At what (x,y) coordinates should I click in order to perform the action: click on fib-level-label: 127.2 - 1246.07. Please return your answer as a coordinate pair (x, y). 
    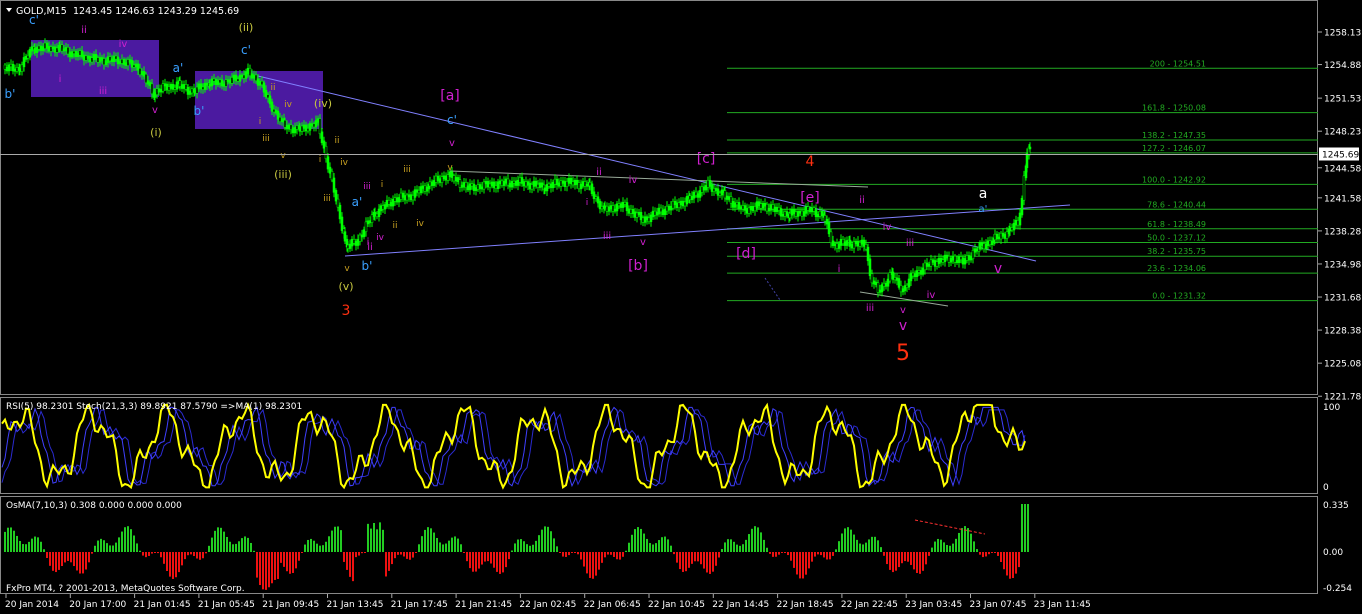
    Looking at the image, I should click on (1174, 148).